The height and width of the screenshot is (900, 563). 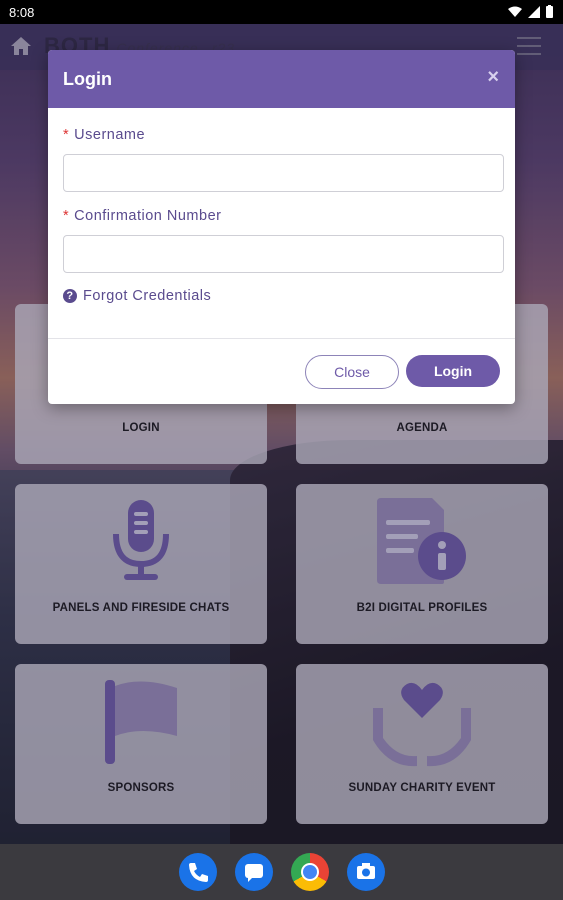 What do you see at coordinates (141, 540) in the screenshot?
I see `microphone-icon` at bounding box center [141, 540].